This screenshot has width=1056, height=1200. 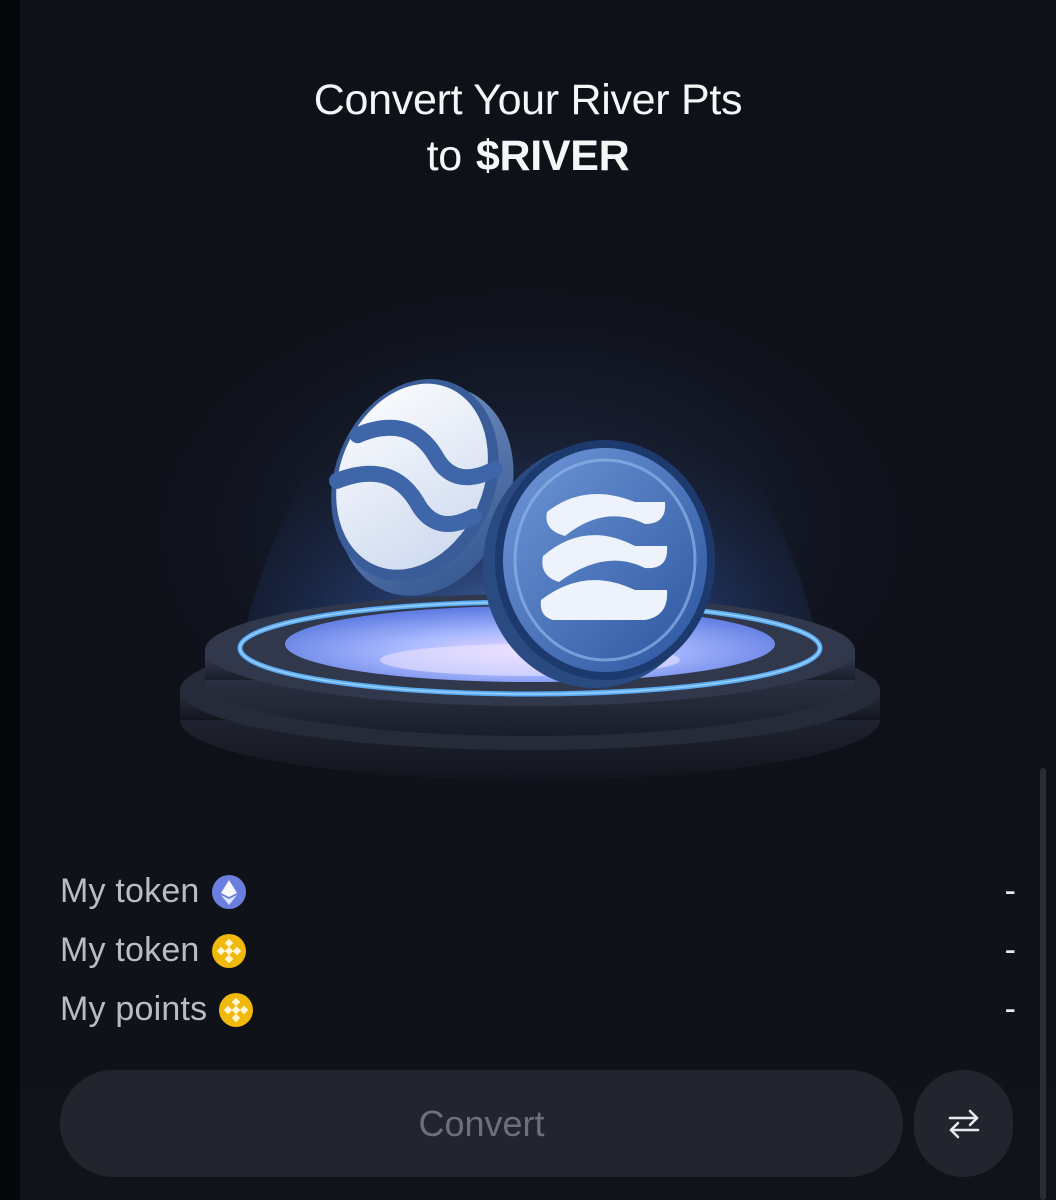 I want to click on list-item: My points -, so click(x=538, y=1009).